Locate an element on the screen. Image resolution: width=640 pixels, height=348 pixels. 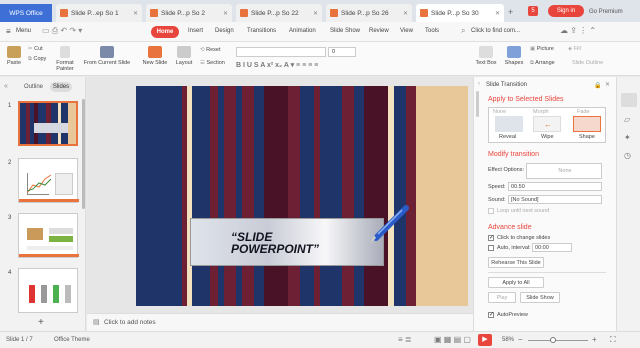
pane-scrollbar is located at coordinates (477, 104).